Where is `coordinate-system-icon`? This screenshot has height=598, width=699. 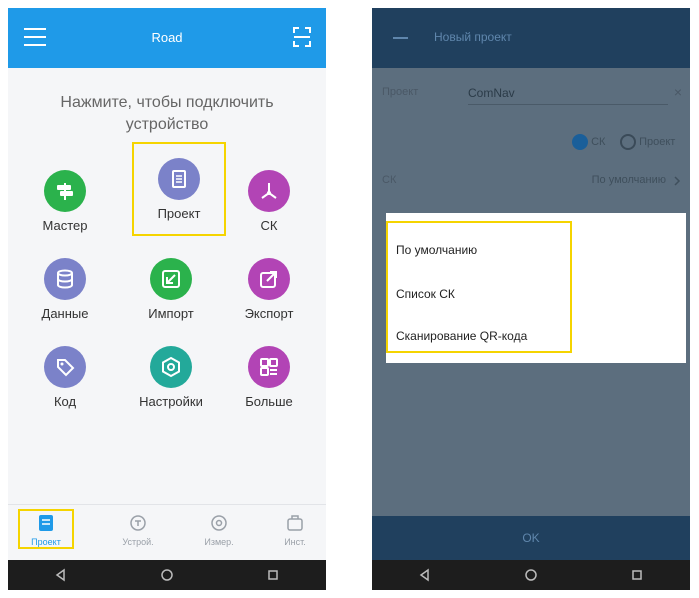 coordinate-system-icon is located at coordinates (269, 191).